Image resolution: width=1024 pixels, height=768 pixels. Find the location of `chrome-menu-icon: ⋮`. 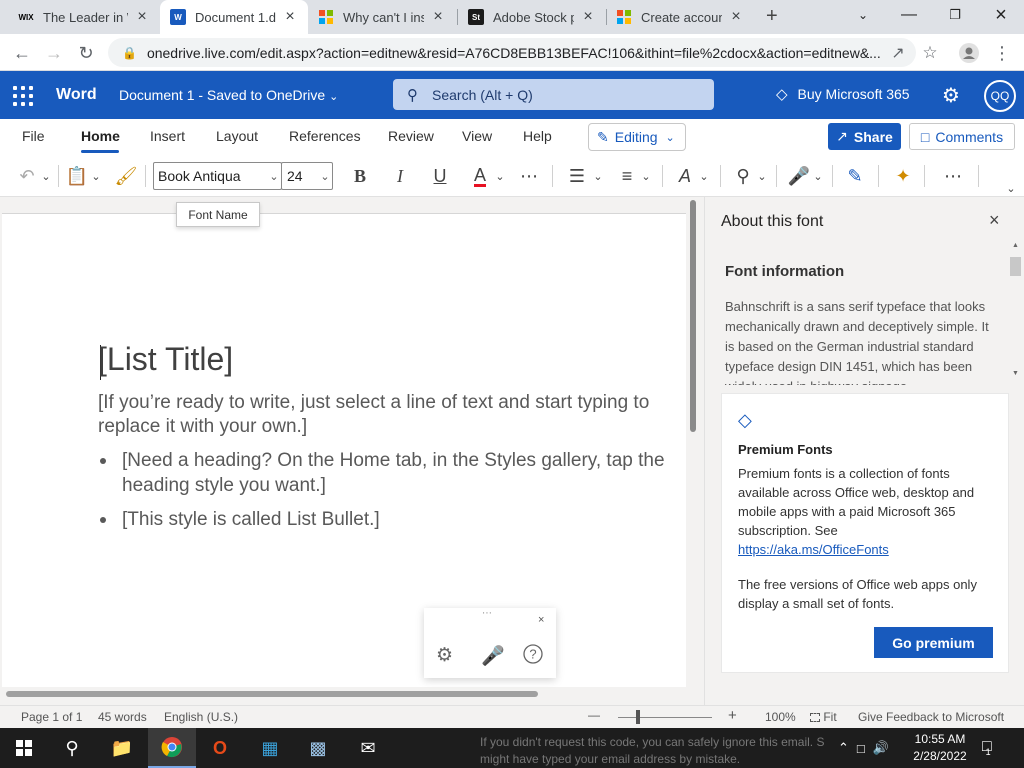

chrome-menu-icon: ⋮ is located at coordinates (1002, 53).